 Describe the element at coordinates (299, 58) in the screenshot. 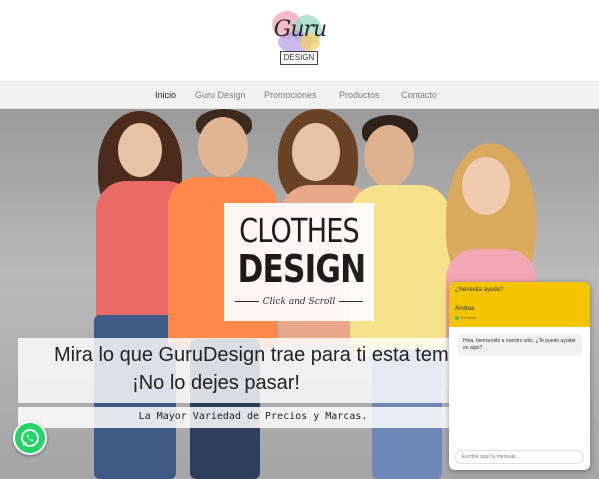

I see `logo-subtext: DESIGN` at that location.